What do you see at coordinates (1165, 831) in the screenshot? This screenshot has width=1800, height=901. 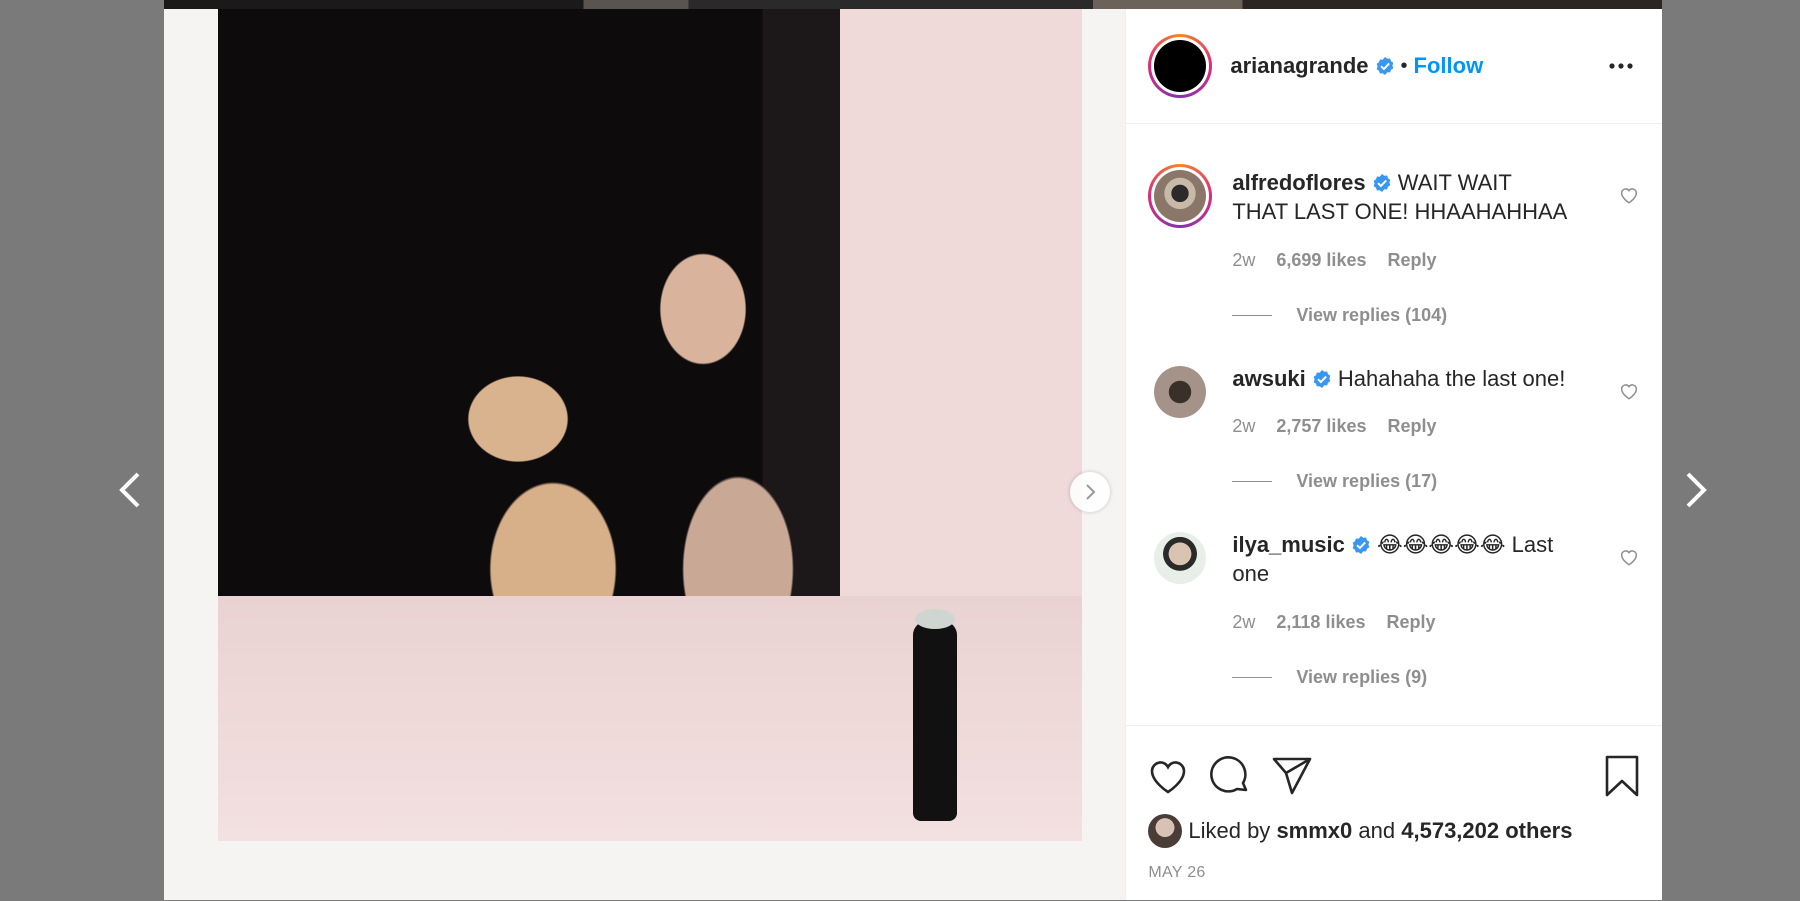 I see `liker-avatar` at bounding box center [1165, 831].